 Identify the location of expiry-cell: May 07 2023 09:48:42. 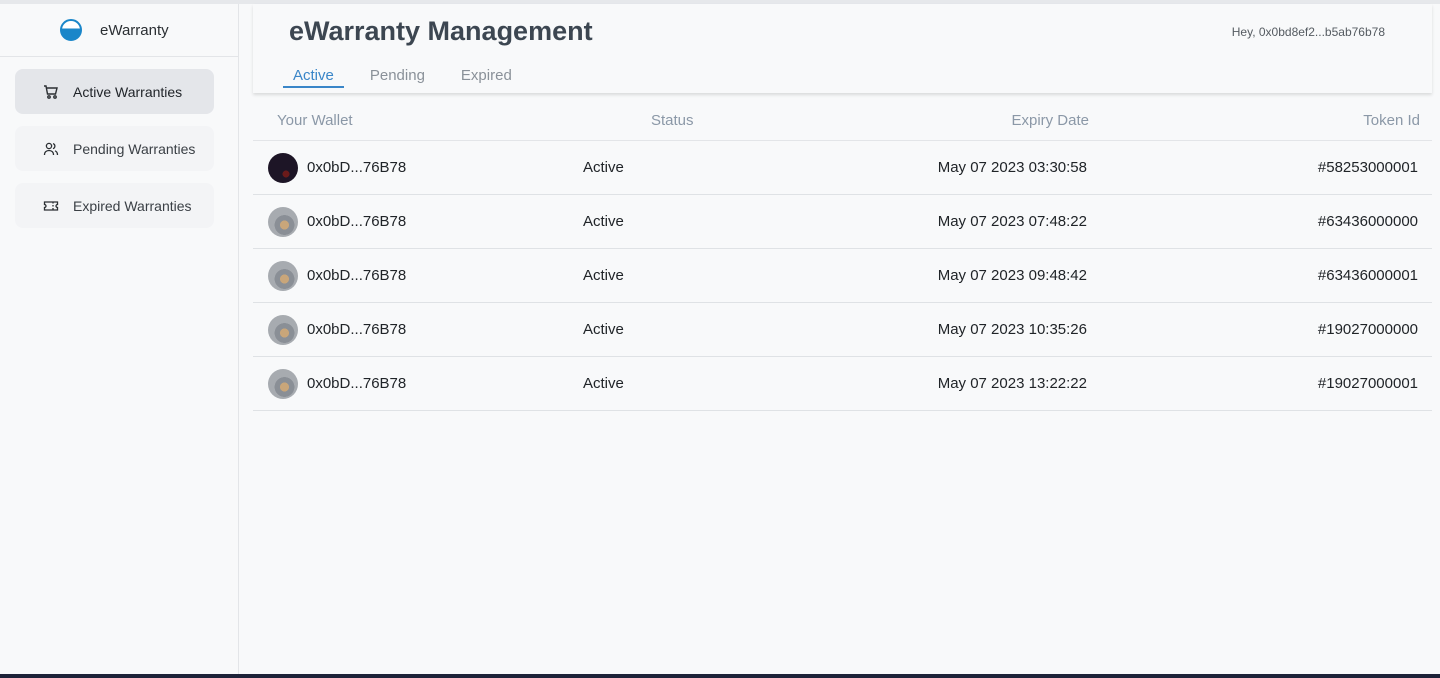
(1012, 275).